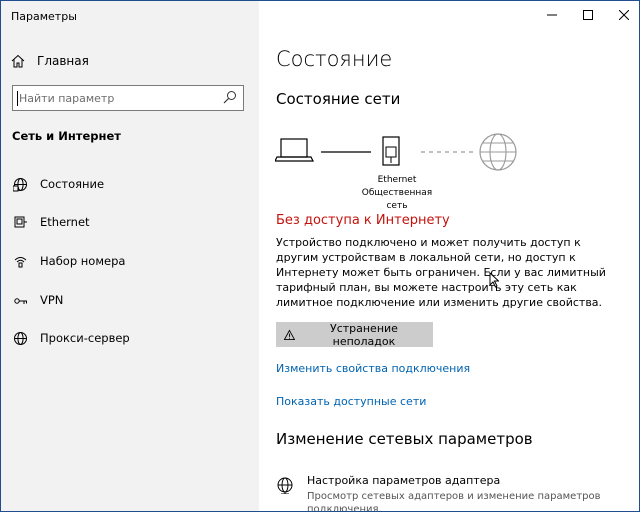 The width and height of the screenshot is (640, 512). I want to click on maximize-icon, so click(588, 15).